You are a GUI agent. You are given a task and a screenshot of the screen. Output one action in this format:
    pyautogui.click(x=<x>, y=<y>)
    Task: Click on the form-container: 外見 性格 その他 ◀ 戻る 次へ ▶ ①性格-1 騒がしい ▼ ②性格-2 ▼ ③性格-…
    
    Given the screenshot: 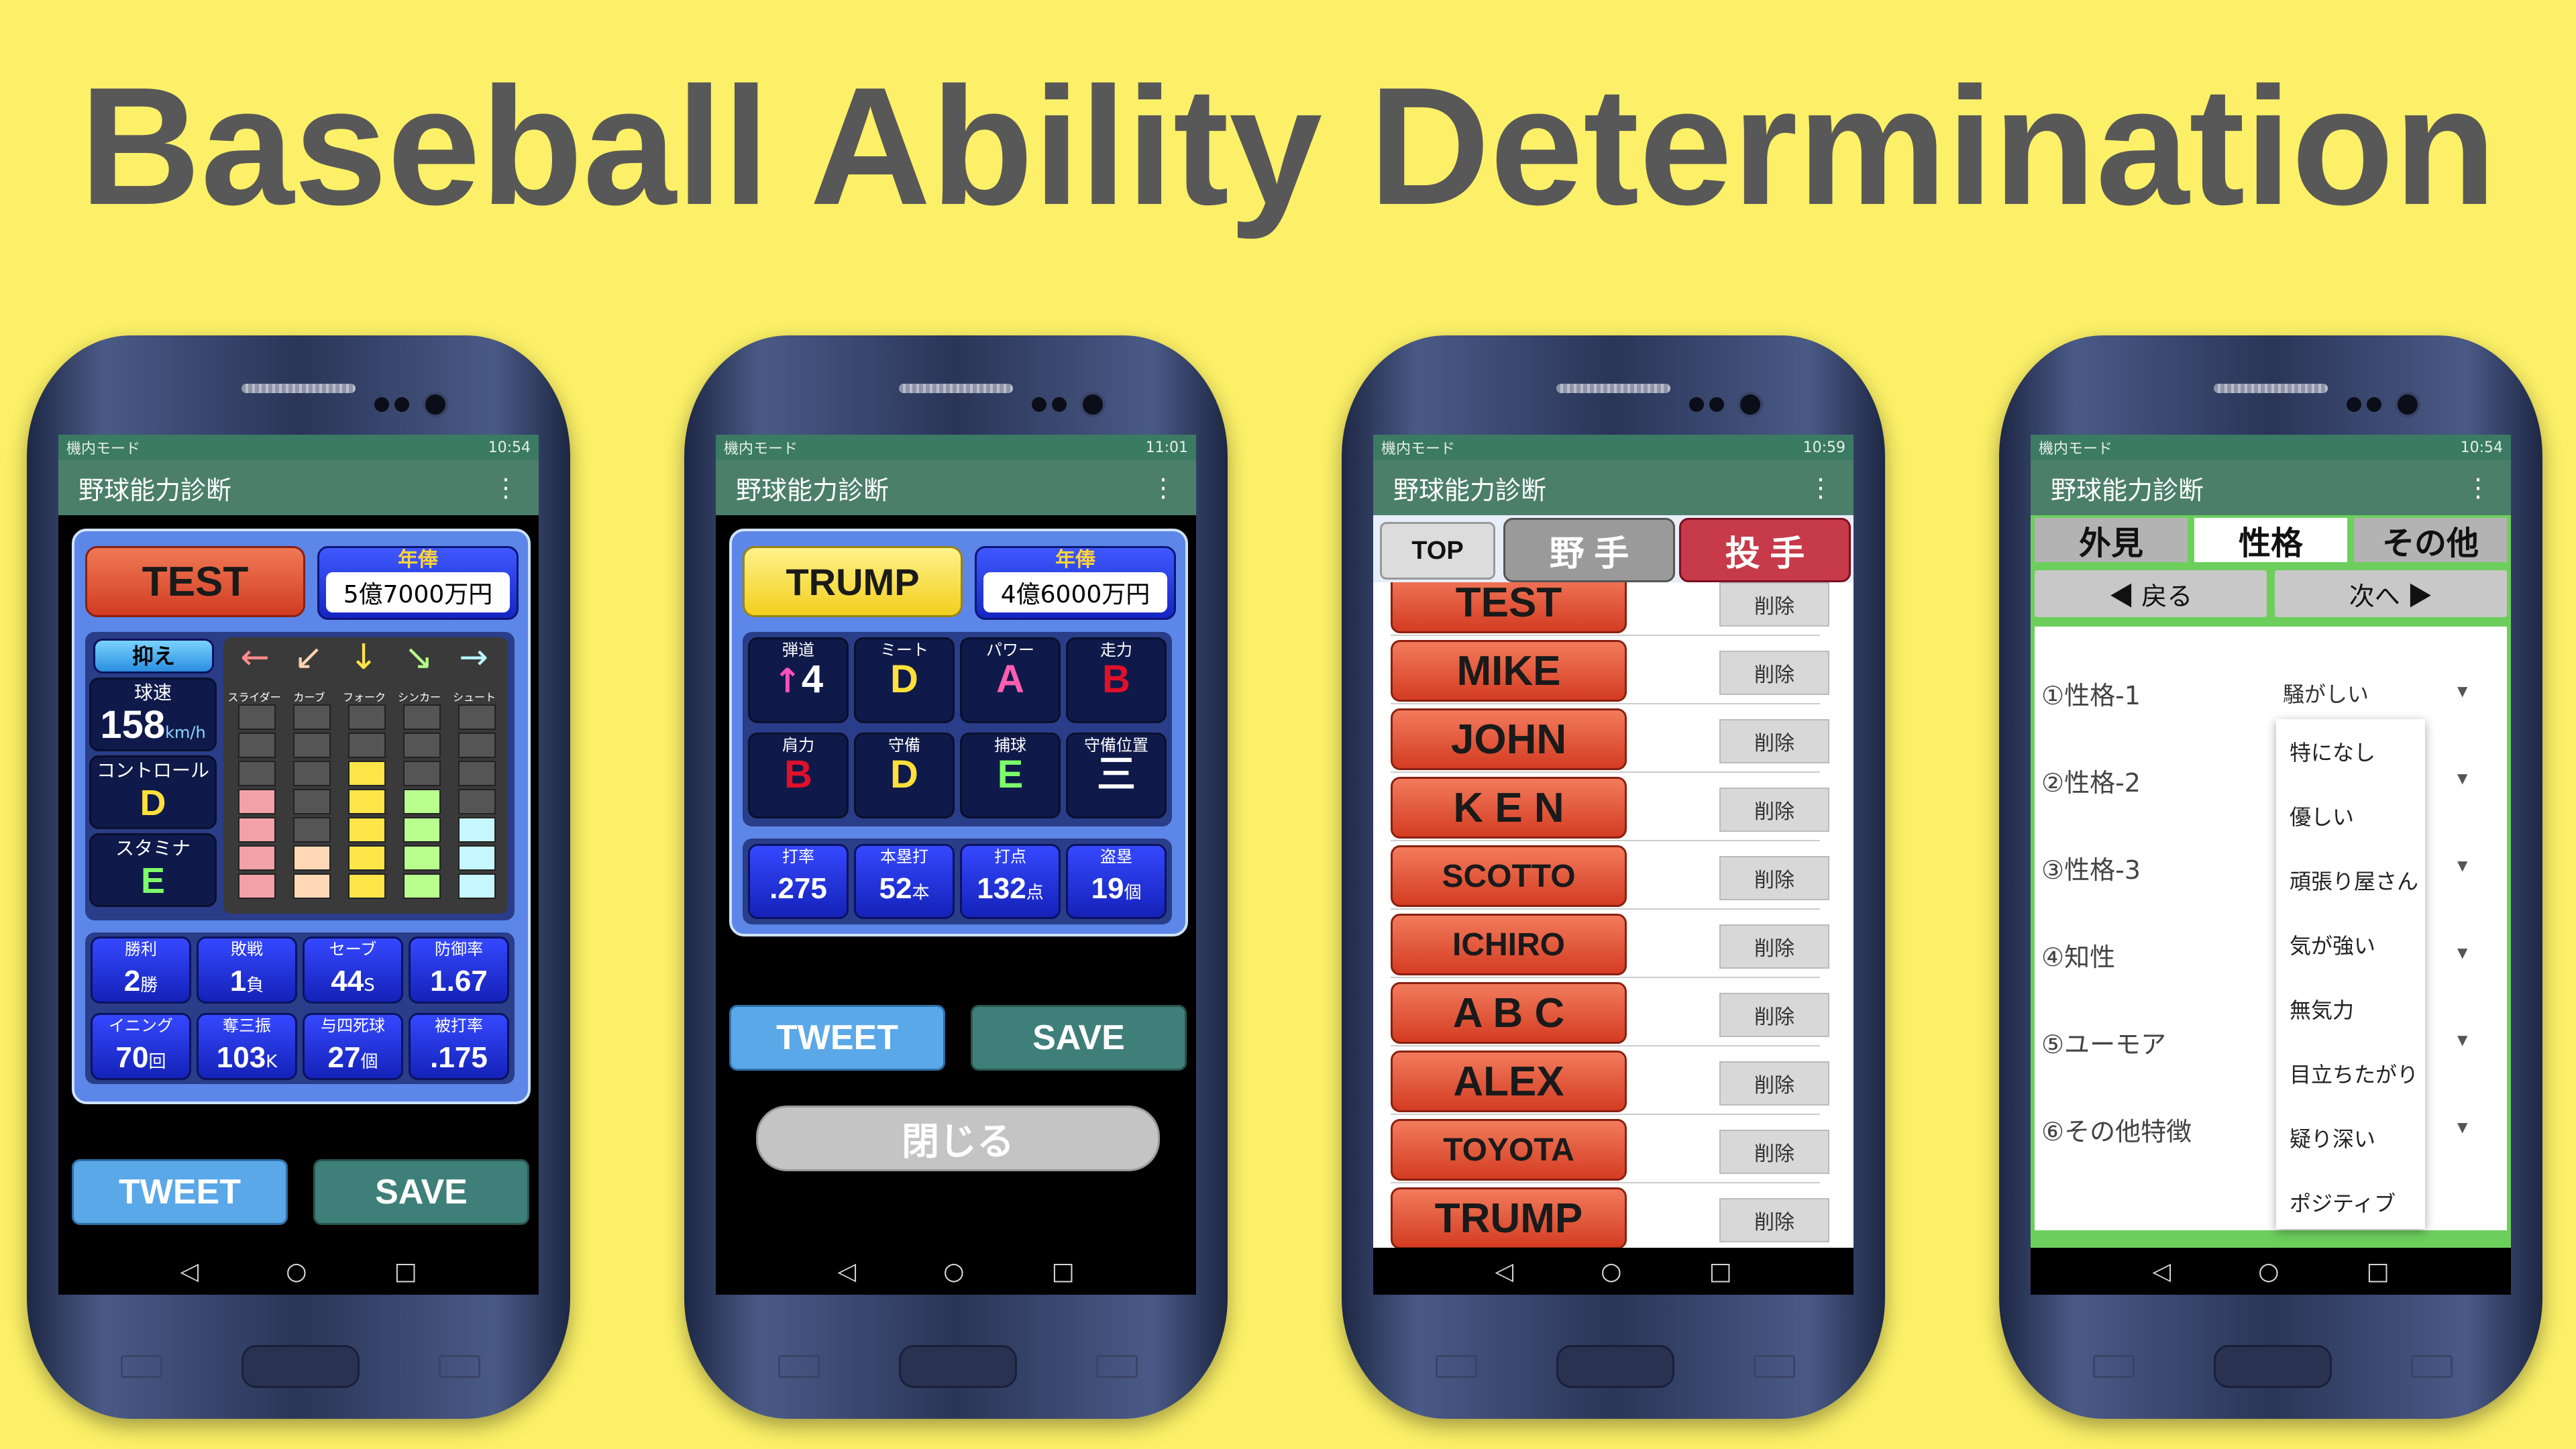 What is the action you would take?
    pyautogui.click(x=2271, y=881)
    